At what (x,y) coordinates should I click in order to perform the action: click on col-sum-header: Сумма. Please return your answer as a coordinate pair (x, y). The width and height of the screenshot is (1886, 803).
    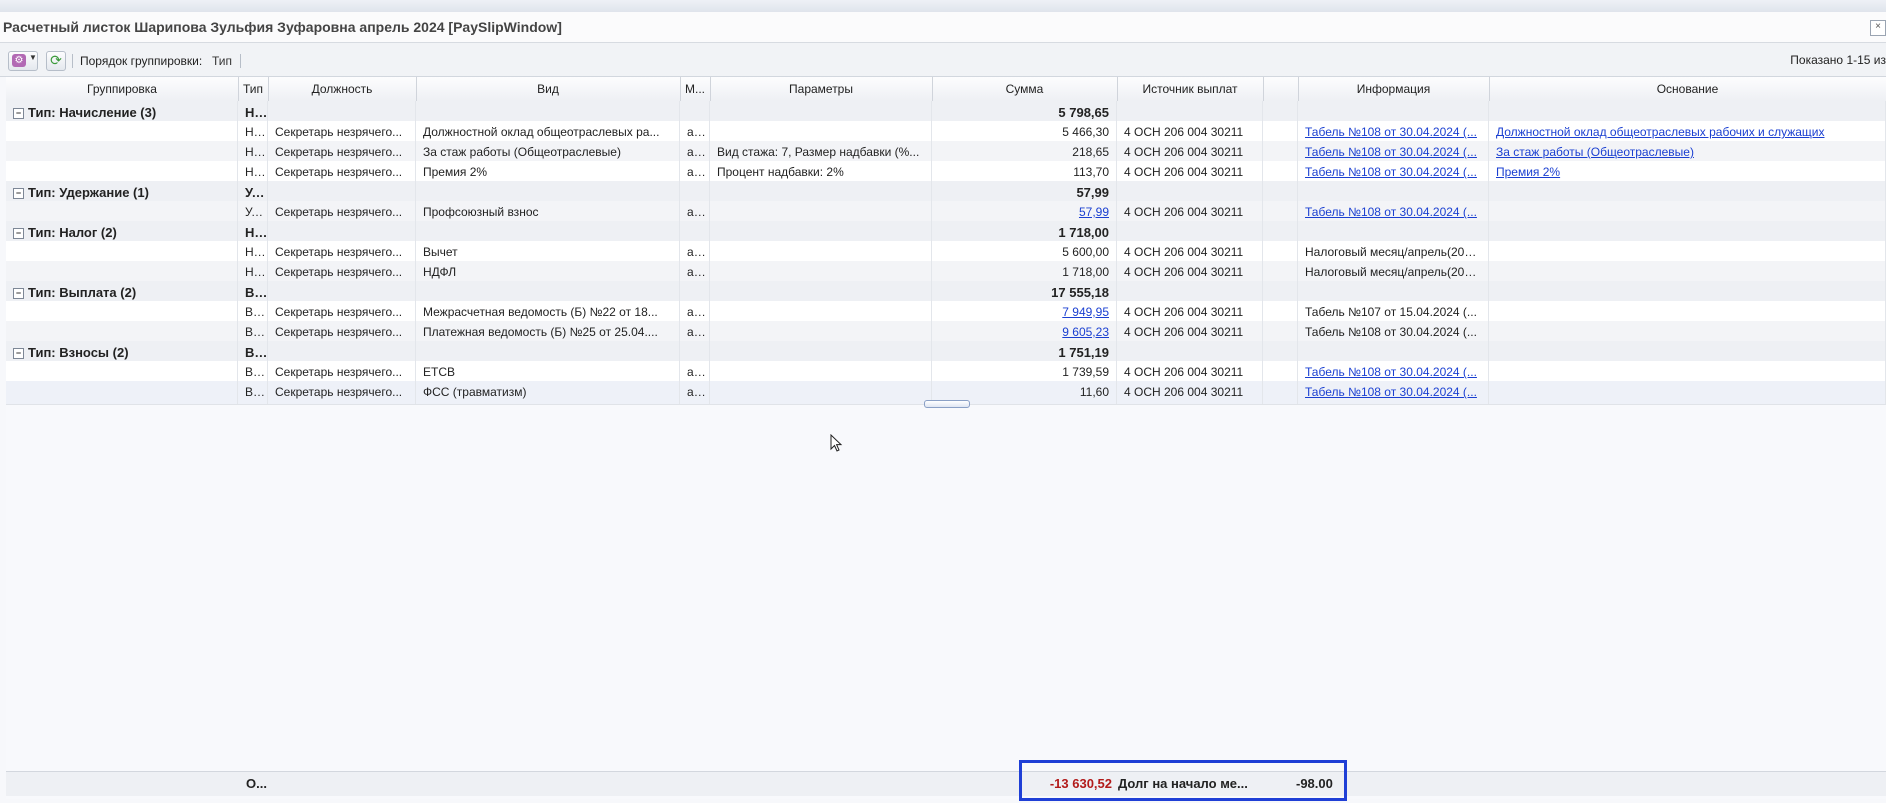
    Looking at the image, I should click on (1025, 89).